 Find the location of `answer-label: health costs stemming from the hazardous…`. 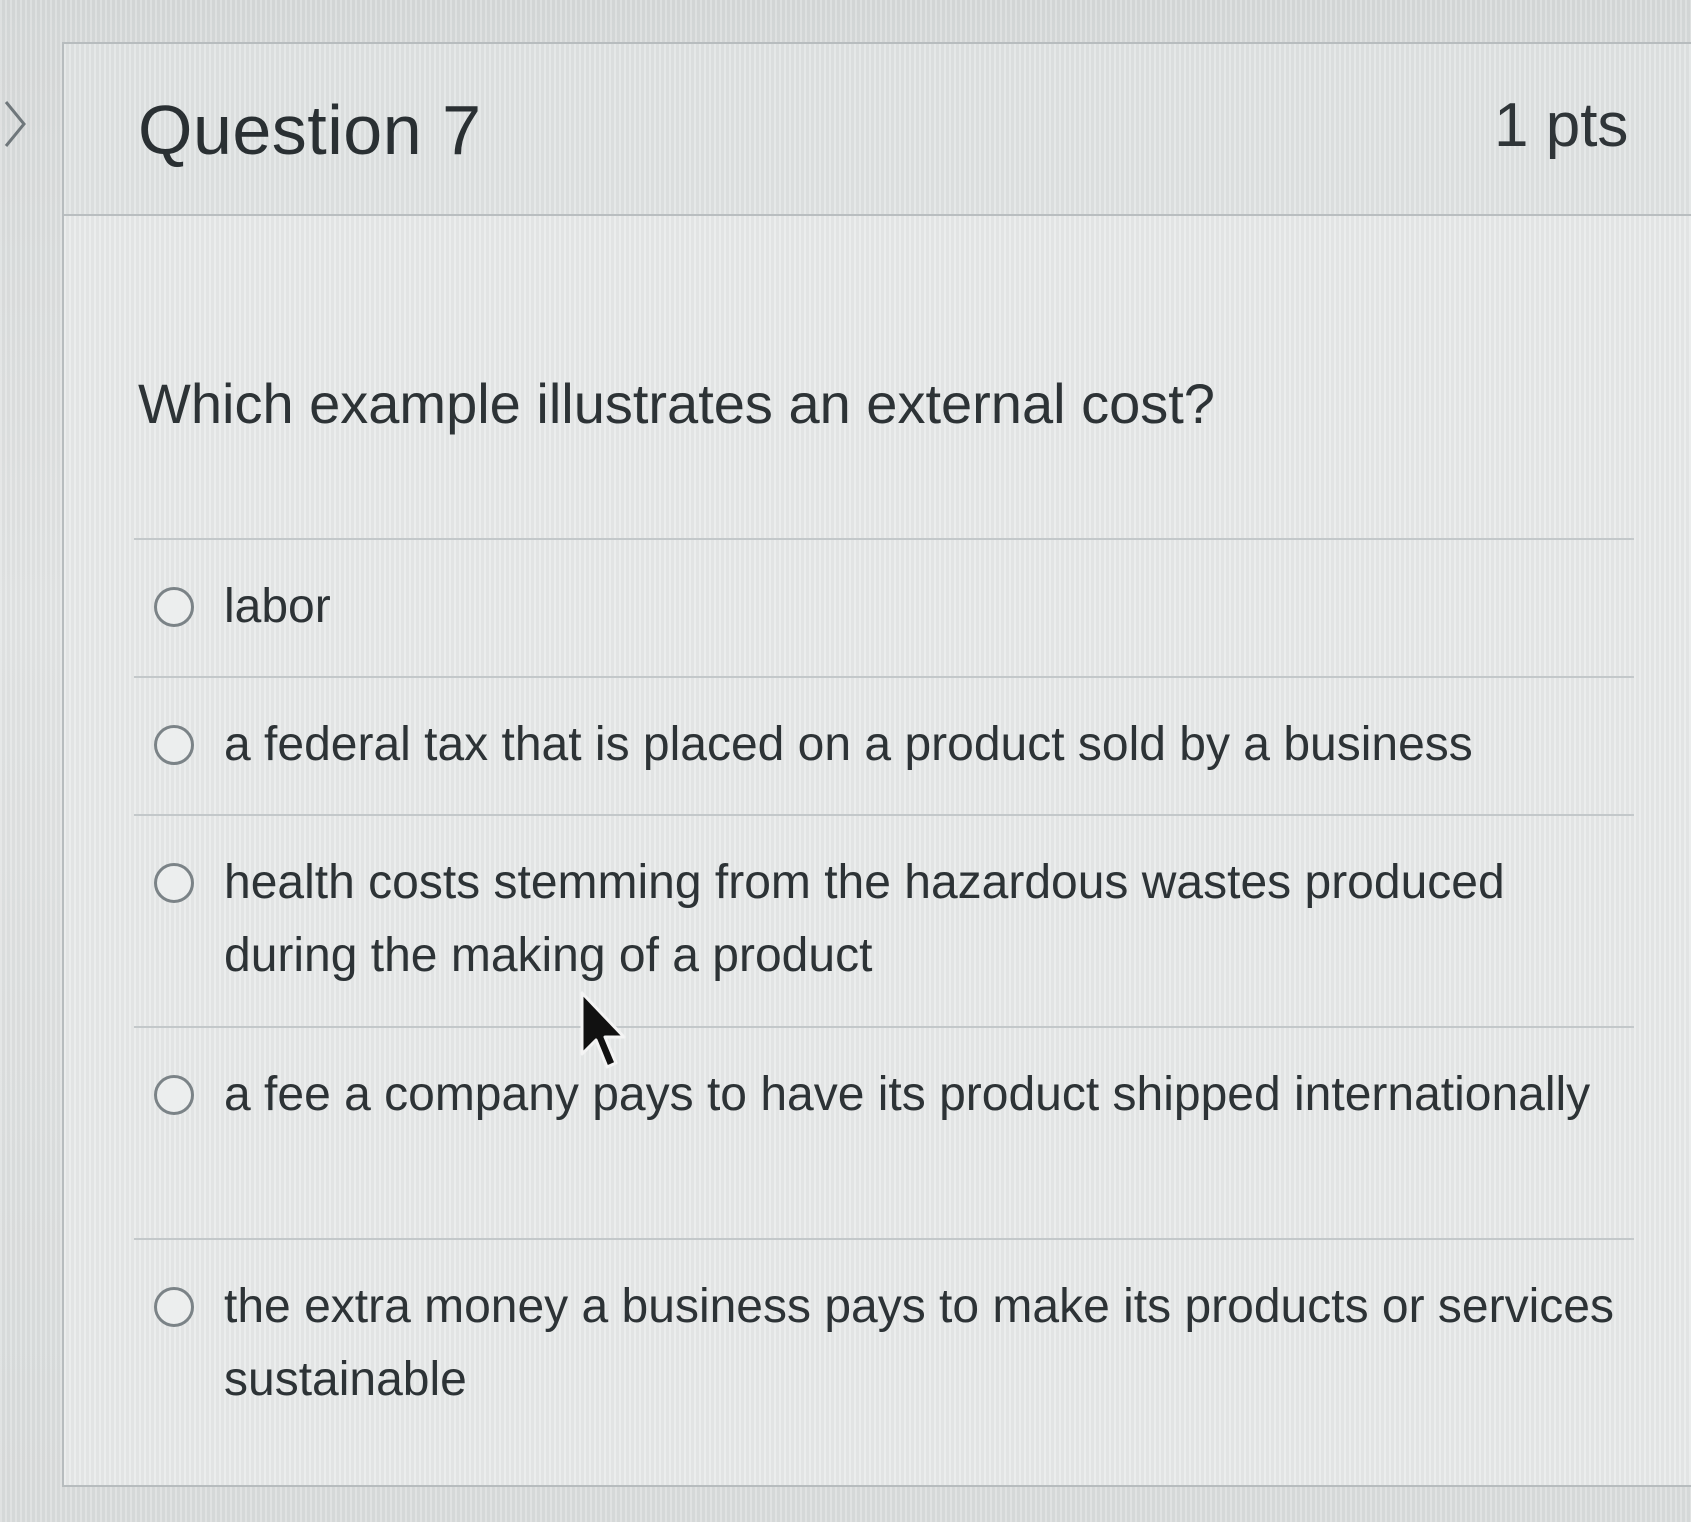

answer-label: health costs stemming from the hazardous… is located at coordinates (919, 919).